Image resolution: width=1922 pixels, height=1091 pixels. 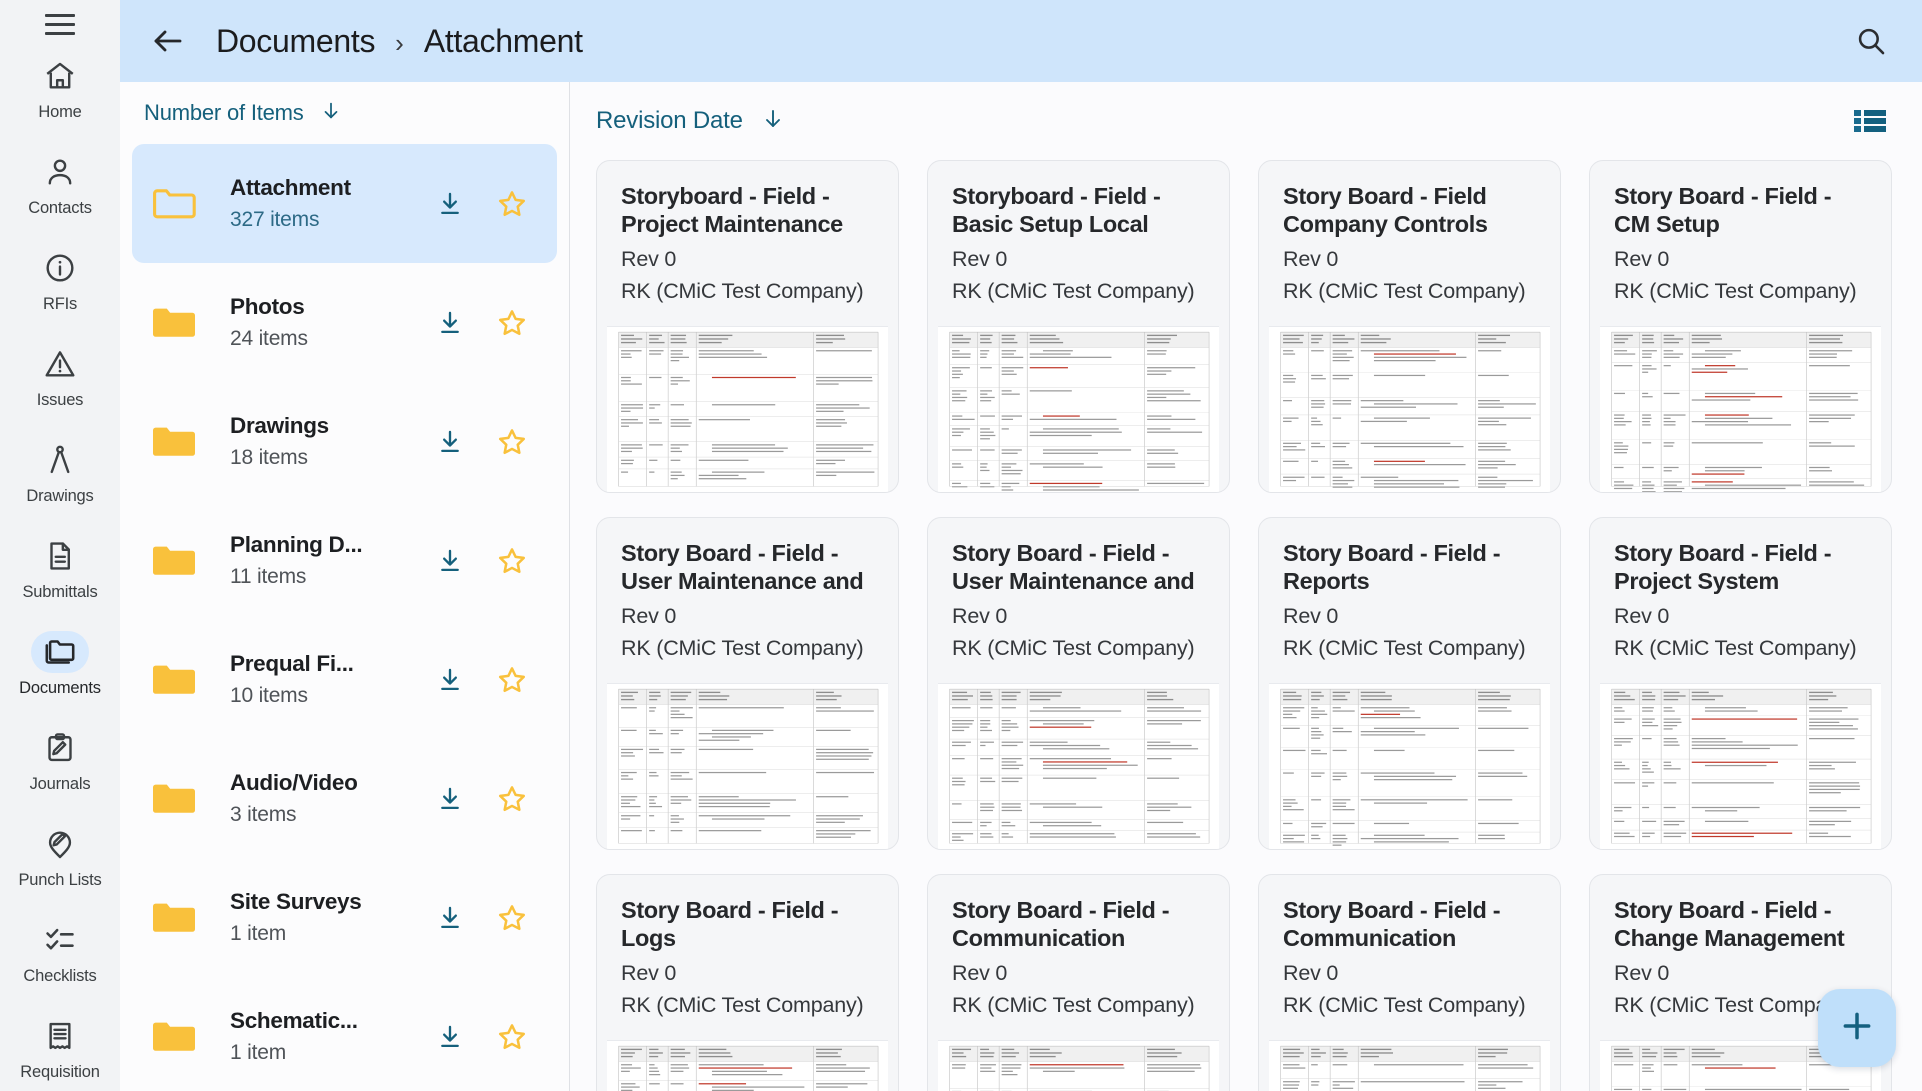 What do you see at coordinates (275, 219) in the screenshot?
I see `folder-item-count: 327 items` at bounding box center [275, 219].